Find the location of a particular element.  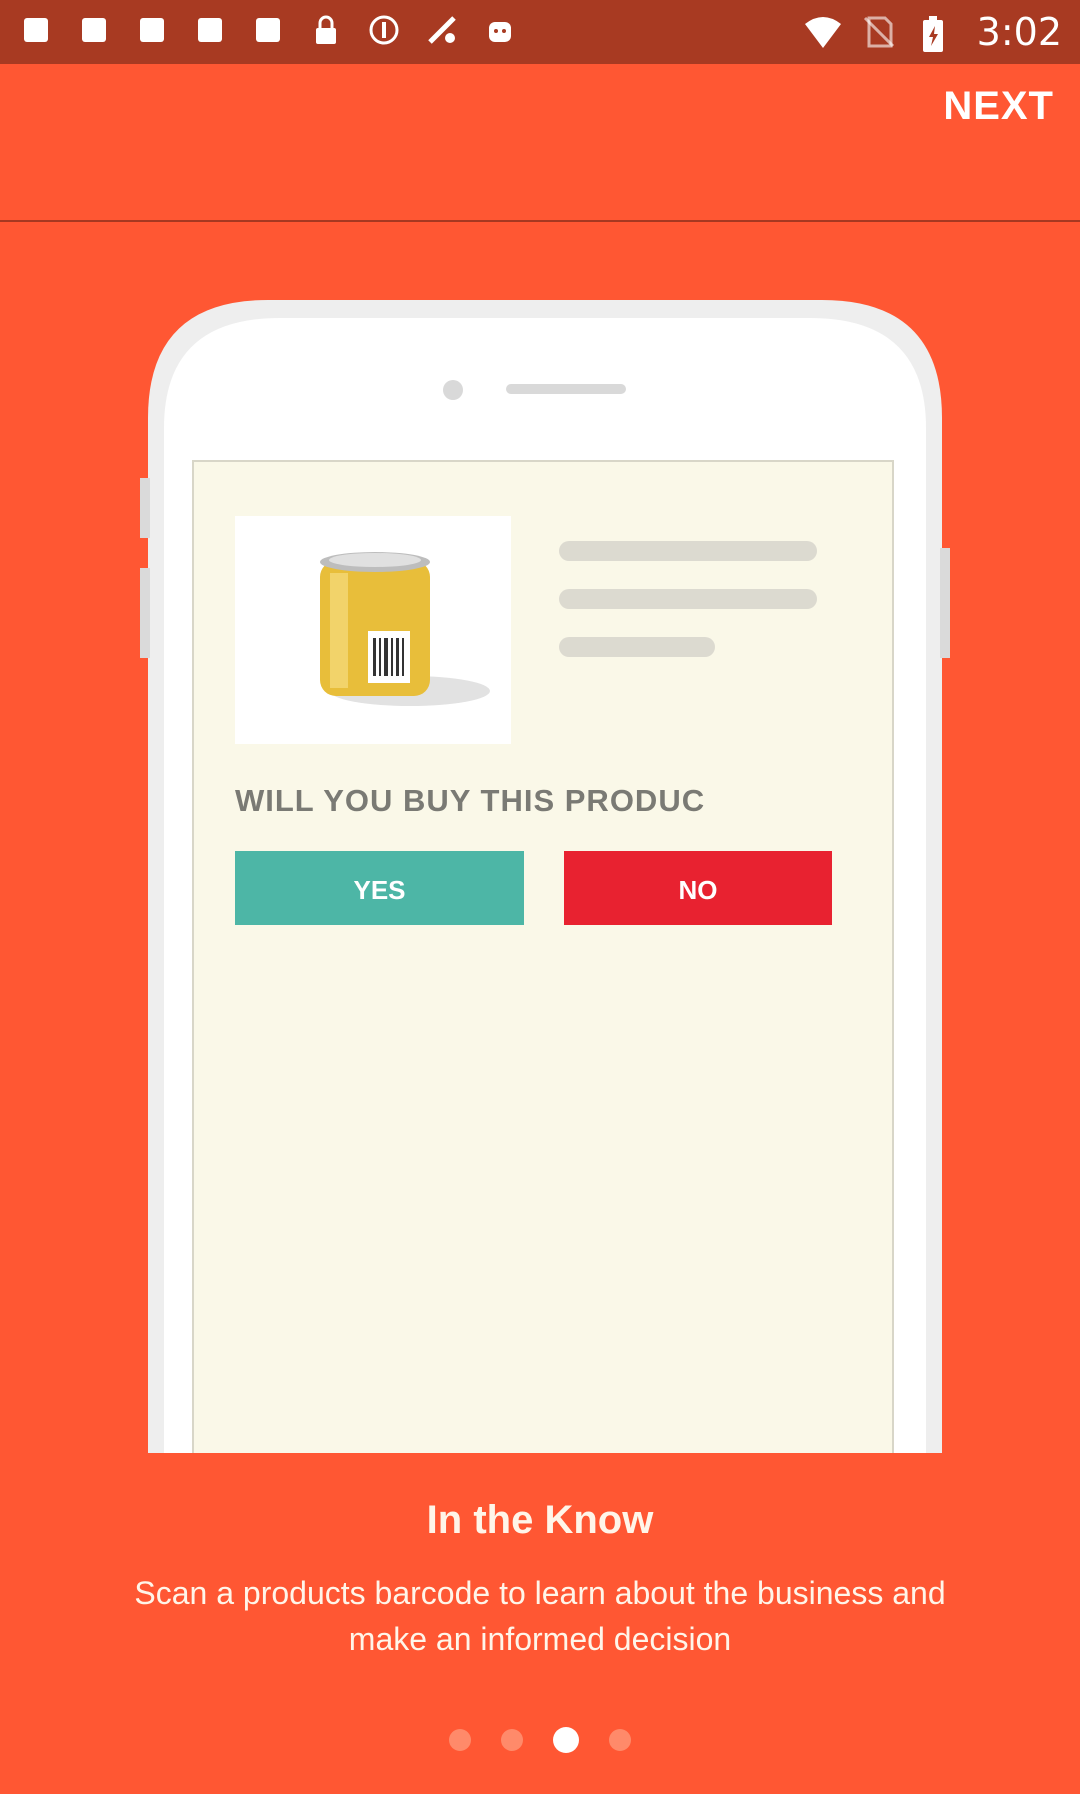

onboarding-title: In the Know is located at coordinates (540, 1520).